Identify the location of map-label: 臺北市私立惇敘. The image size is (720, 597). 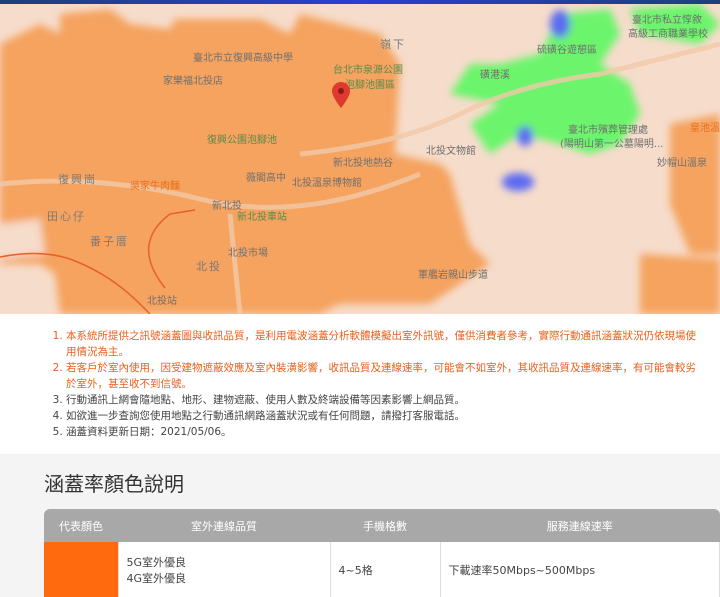
(667, 21).